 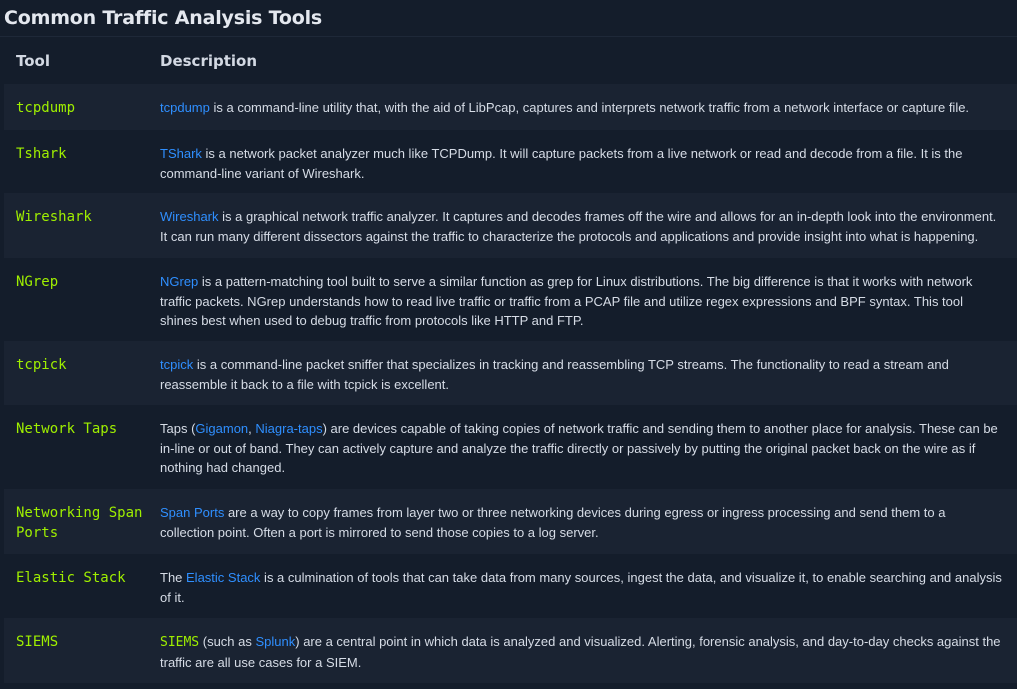 What do you see at coordinates (176, 364) in the screenshot?
I see `tool-link: tcpick` at bounding box center [176, 364].